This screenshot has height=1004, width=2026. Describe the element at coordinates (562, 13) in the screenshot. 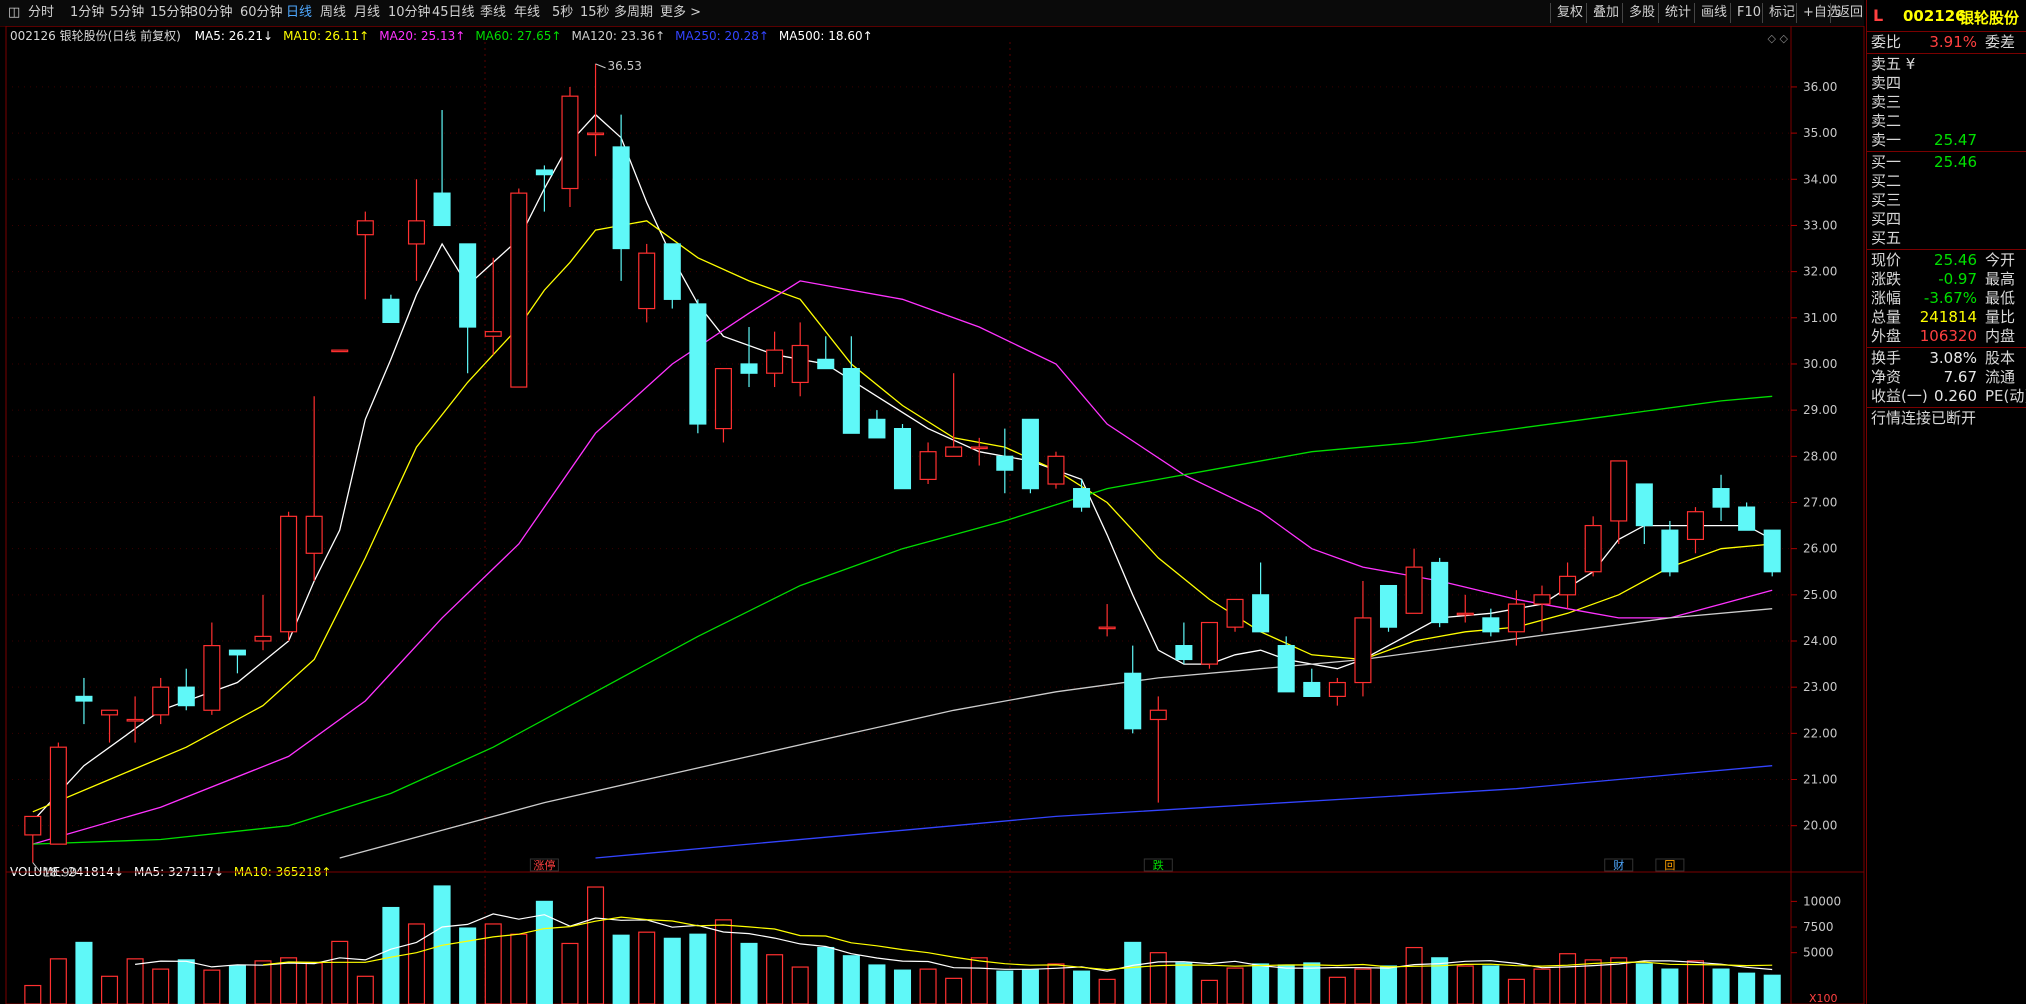

I see `period-tab-13: 5秒` at that location.